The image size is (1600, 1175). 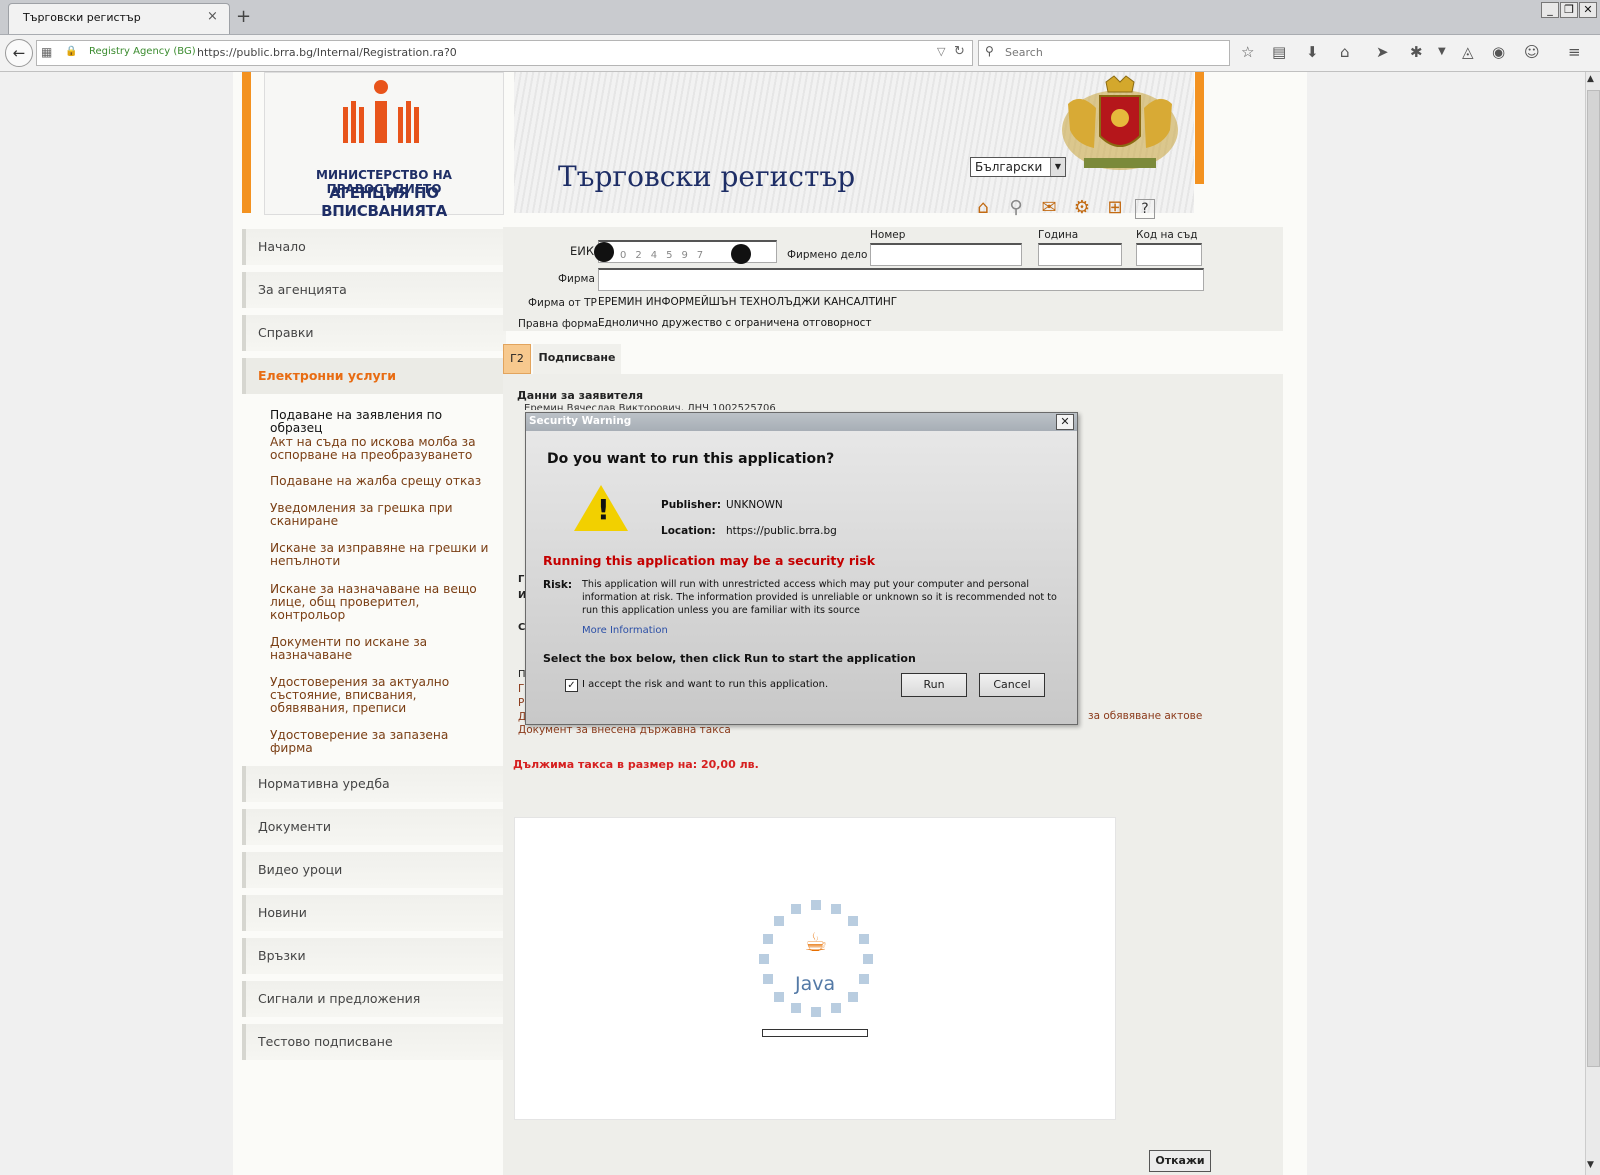 I want to click on court-code-input, so click(x=1169, y=254).